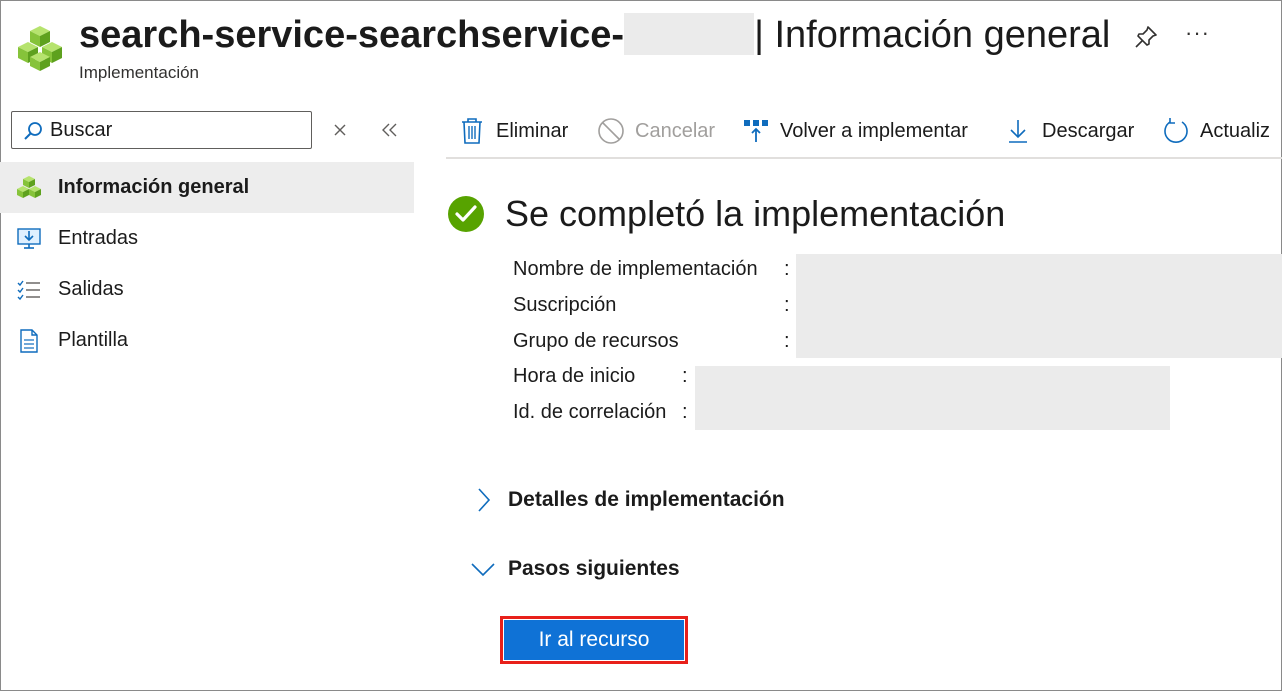  Describe the element at coordinates (755, 213) in the screenshot. I see `status-heading: Se completó la implementación` at that location.